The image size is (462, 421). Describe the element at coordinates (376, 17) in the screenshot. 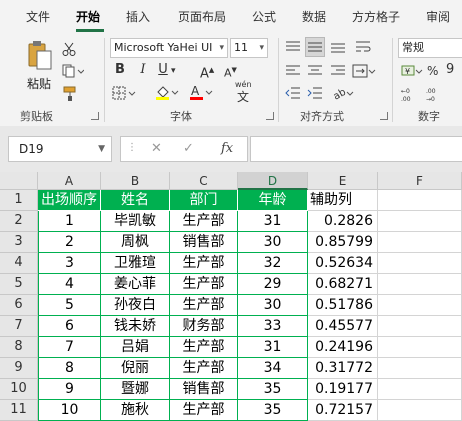

I see `tab-fangfang: 方方格子` at that location.